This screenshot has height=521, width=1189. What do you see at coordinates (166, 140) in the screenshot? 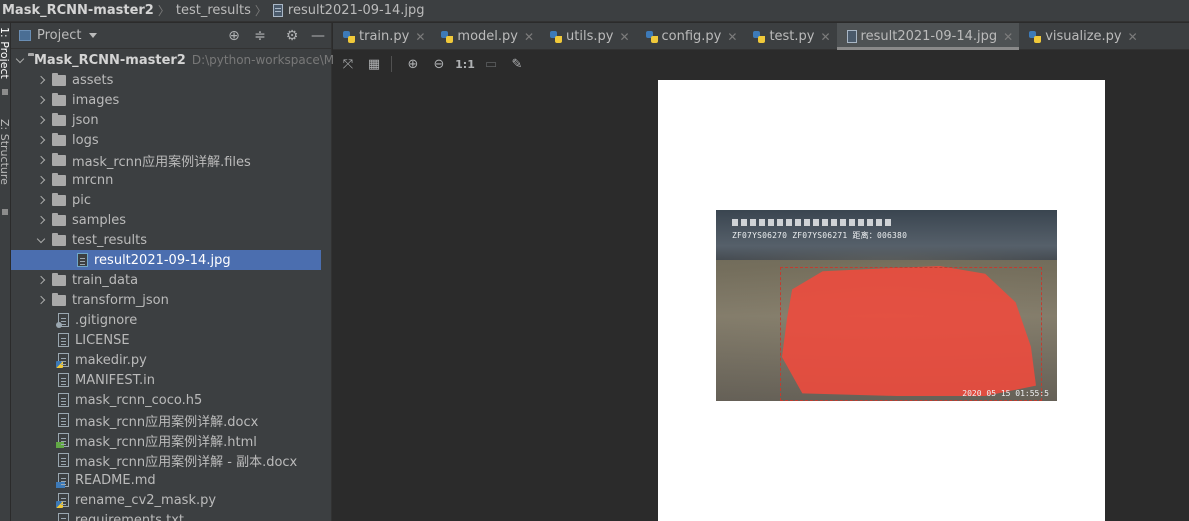
I see `tree-folder-logs: logs` at bounding box center [166, 140].